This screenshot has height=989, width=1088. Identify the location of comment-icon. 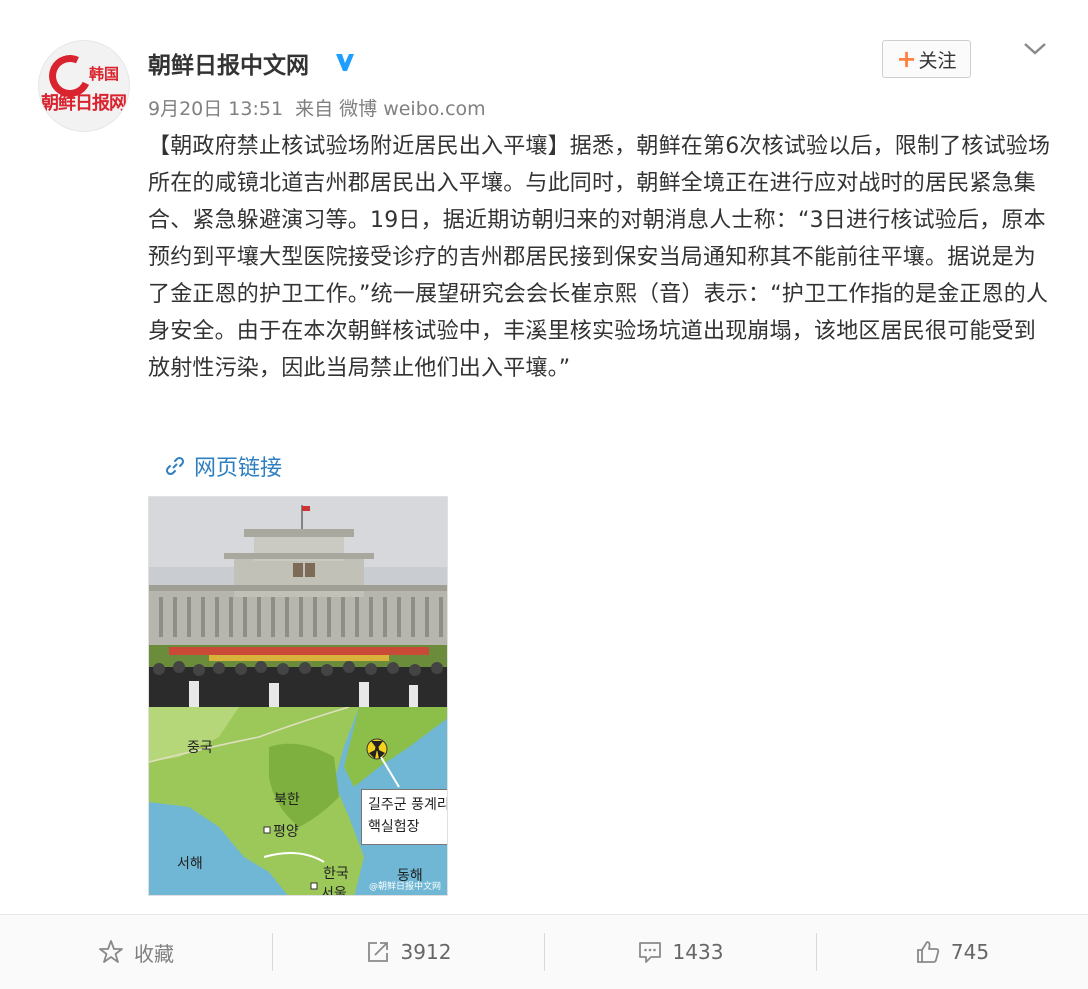
(649, 952).